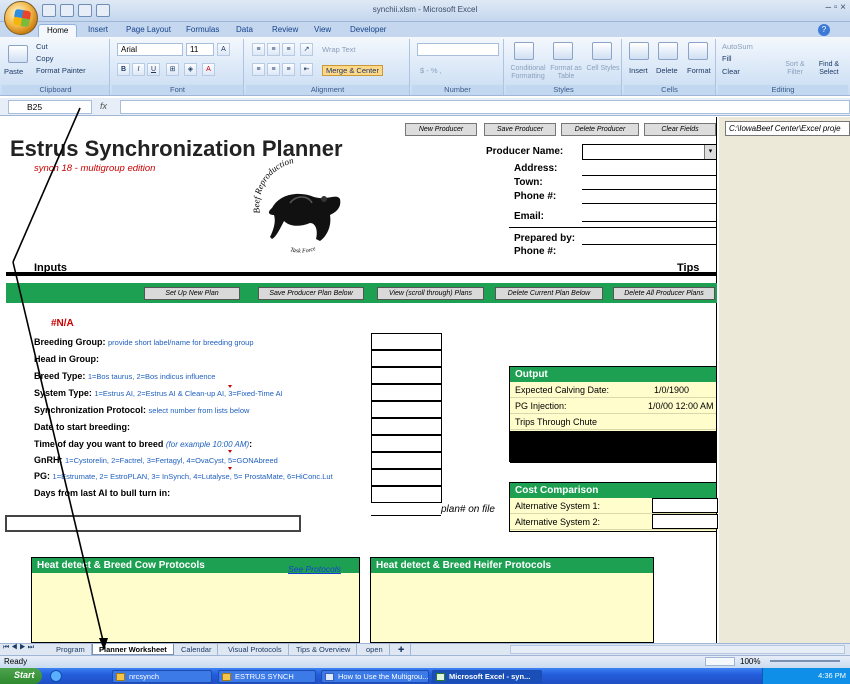 The image size is (850, 684). What do you see at coordinates (698, 51) in the screenshot?
I see `format-cells-icon` at bounding box center [698, 51].